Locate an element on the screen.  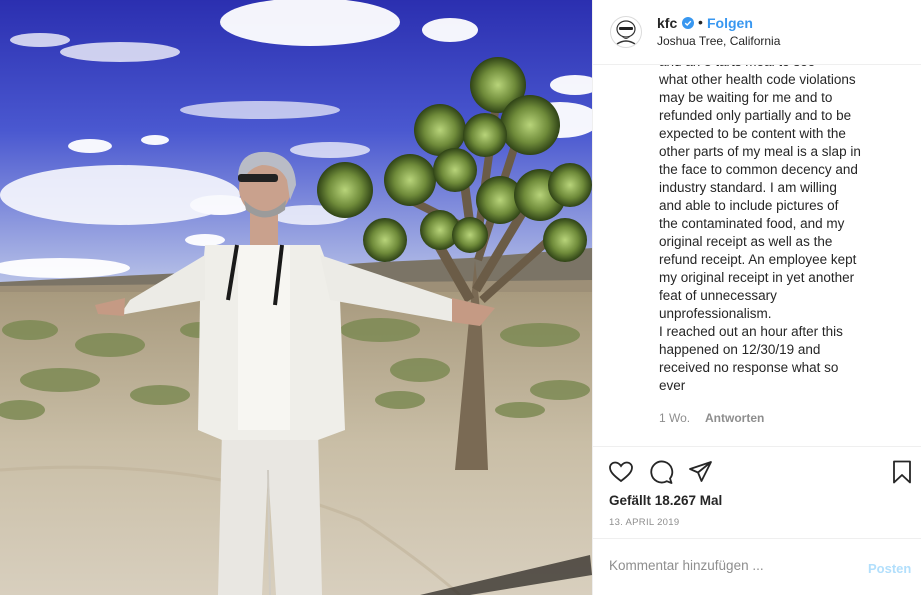
comment-line: feat of unnecessary is located at coordinates (718, 295).